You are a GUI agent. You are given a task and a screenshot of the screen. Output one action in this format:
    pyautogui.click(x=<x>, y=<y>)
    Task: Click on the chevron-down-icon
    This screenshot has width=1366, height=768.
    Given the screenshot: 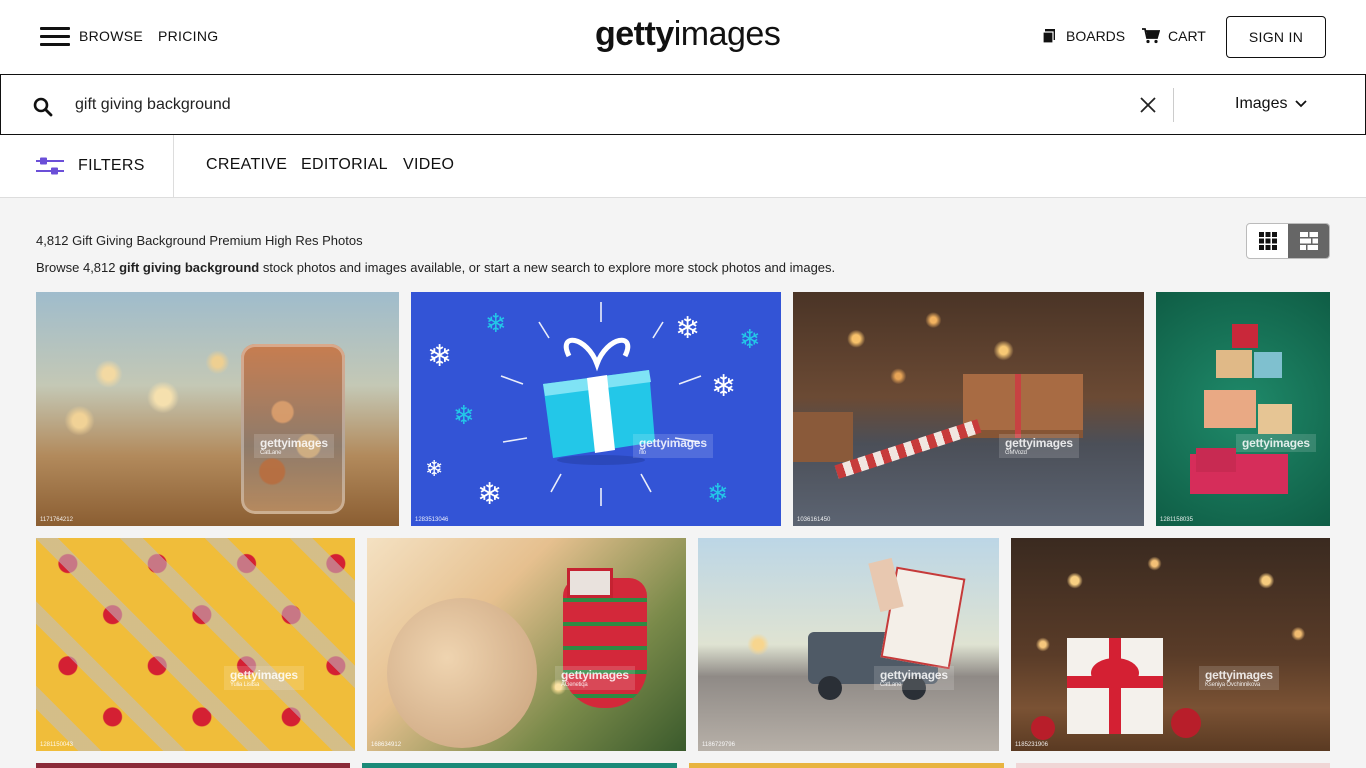 What is the action you would take?
    pyautogui.click(x=1301, y=104)
    